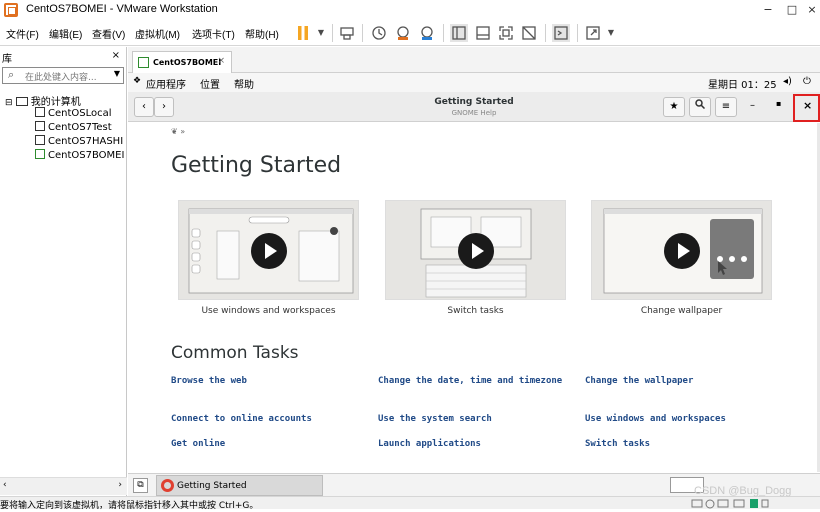 This screenshot has width=820, height=512. Describe the element at coordinates (43, 100) in the screenshot. I see `tree-root-my-computer: ⊟ 我的计算机` at that location.